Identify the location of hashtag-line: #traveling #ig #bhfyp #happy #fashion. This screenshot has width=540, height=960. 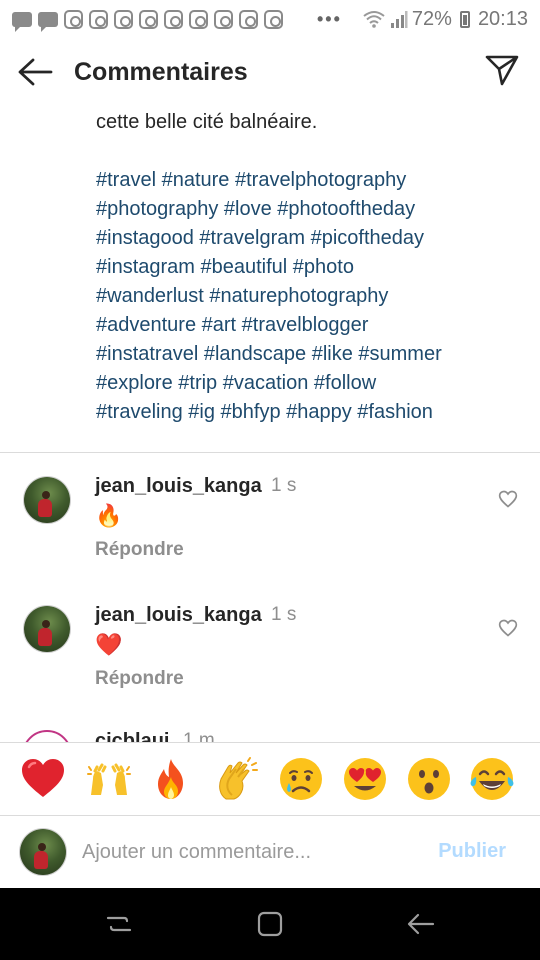
(311, 412).